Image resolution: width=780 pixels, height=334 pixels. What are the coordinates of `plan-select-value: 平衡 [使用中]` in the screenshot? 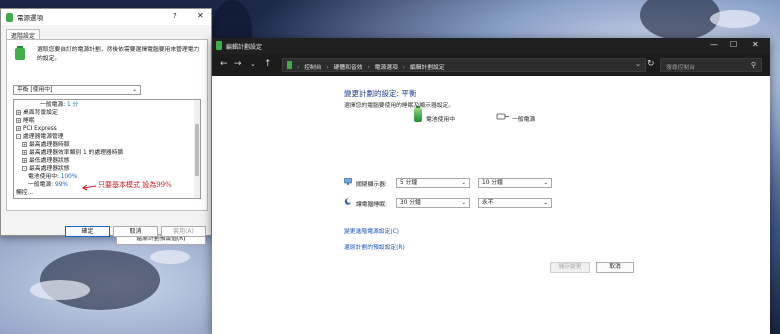 It's located at (35, 90).